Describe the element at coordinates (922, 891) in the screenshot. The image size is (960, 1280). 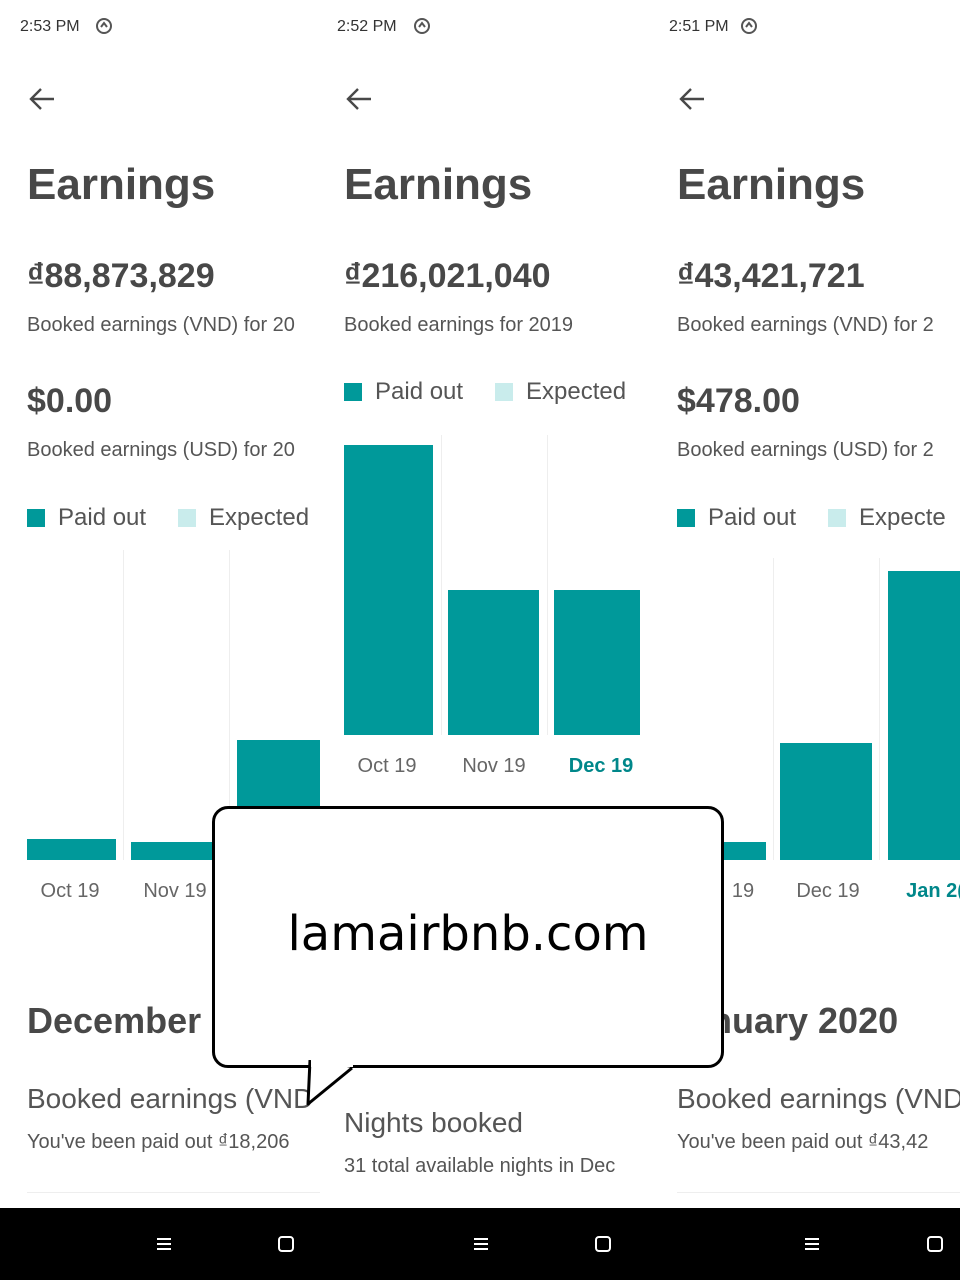
I see `chart-tick-label: Jan 2(` at that location.